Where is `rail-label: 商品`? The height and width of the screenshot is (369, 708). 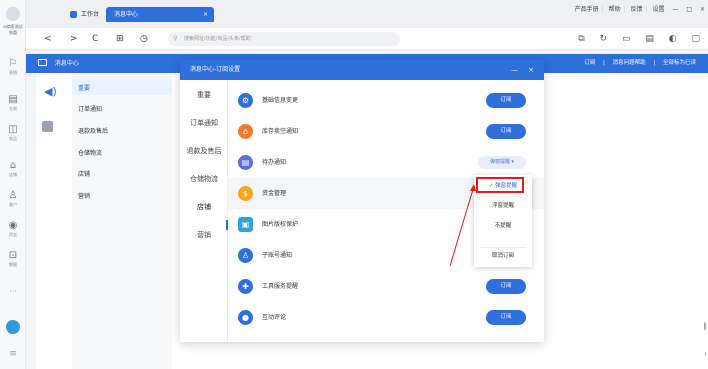 rail-label: 商品 is located at coordinates (13, 138).